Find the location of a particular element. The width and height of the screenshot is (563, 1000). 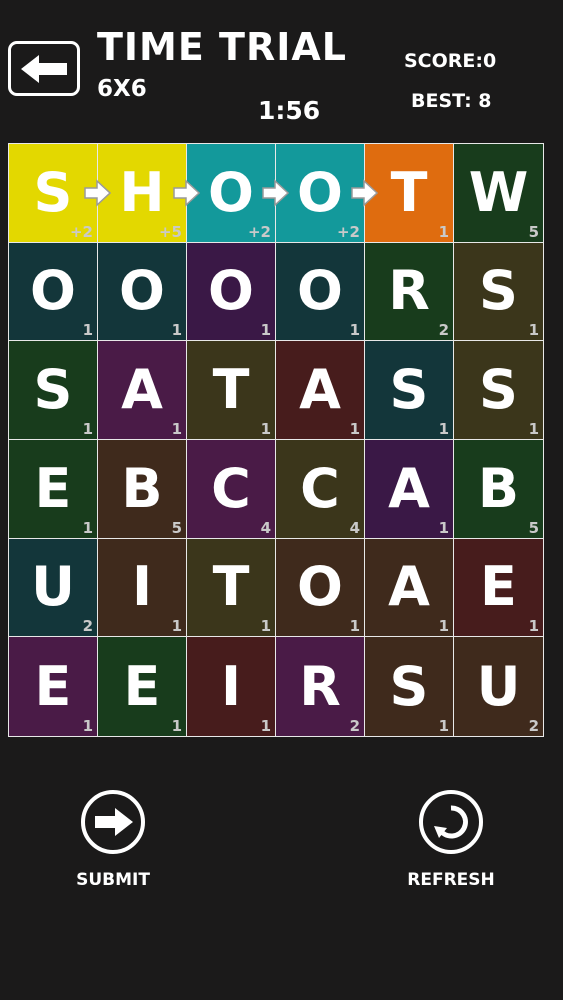

tile-letter: R is located at coordinates (409, 291).